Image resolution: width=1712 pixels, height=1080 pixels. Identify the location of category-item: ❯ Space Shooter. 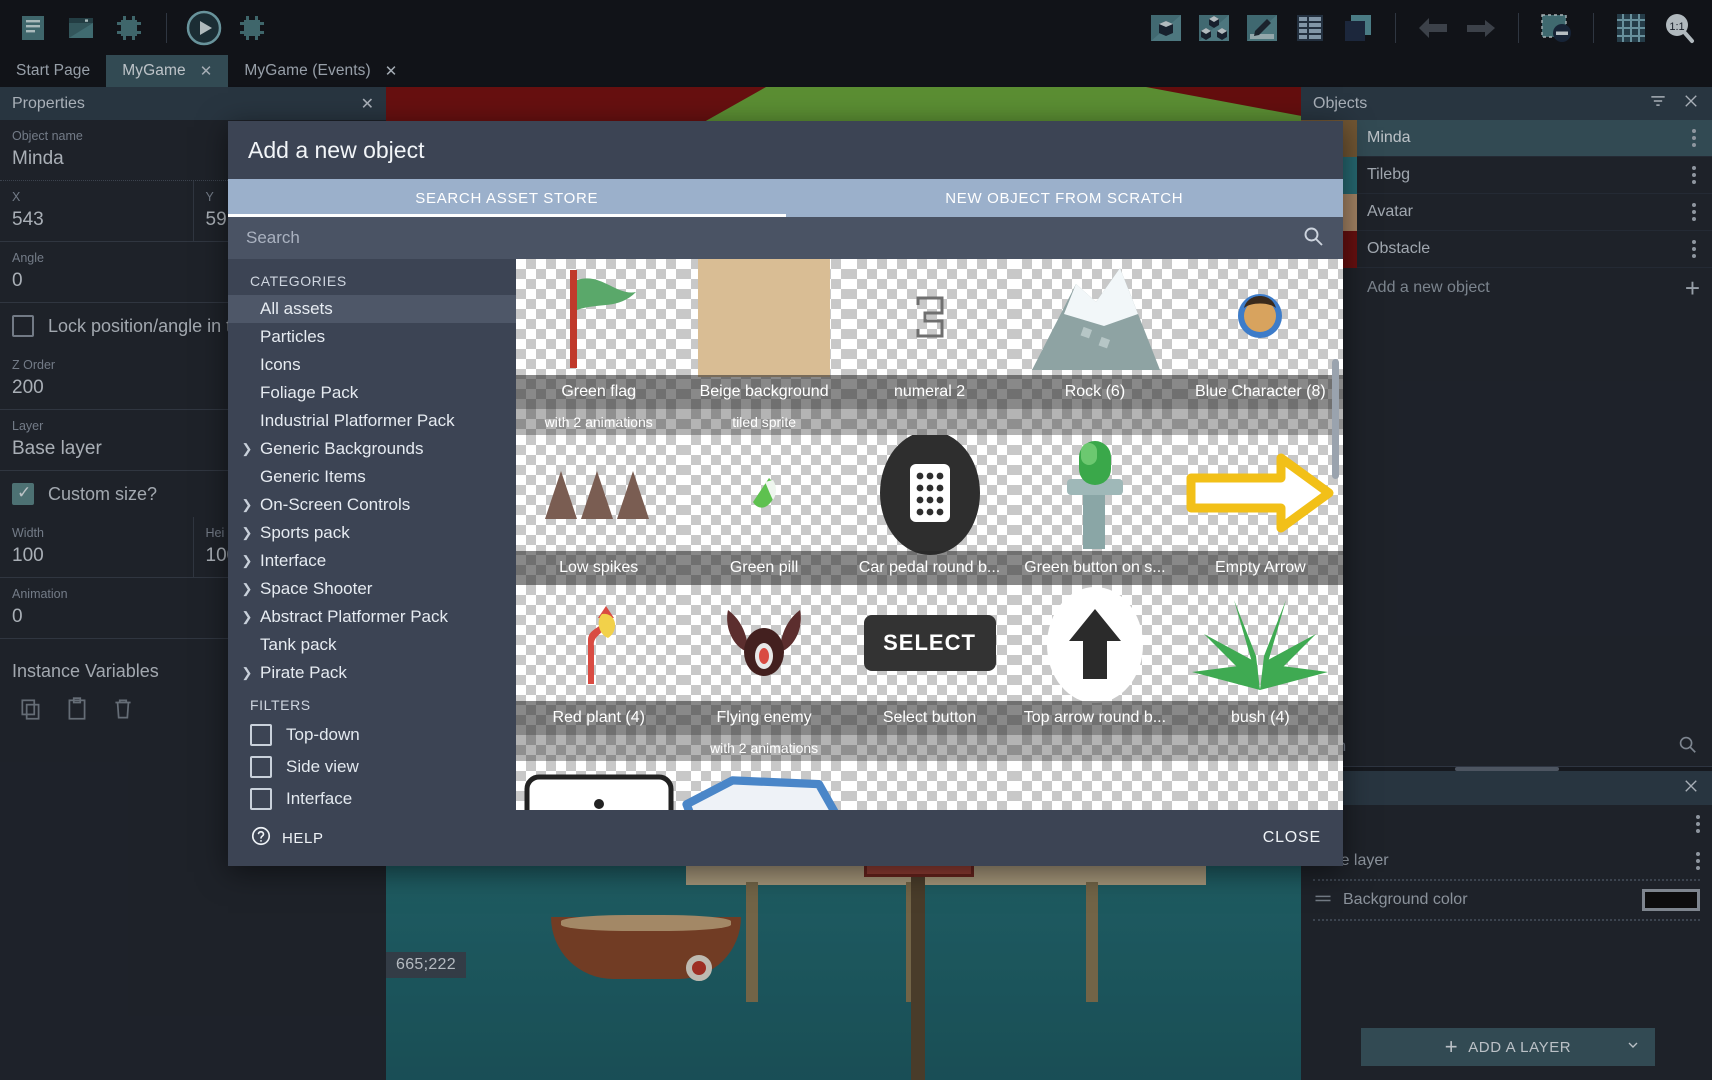
(372, 589).